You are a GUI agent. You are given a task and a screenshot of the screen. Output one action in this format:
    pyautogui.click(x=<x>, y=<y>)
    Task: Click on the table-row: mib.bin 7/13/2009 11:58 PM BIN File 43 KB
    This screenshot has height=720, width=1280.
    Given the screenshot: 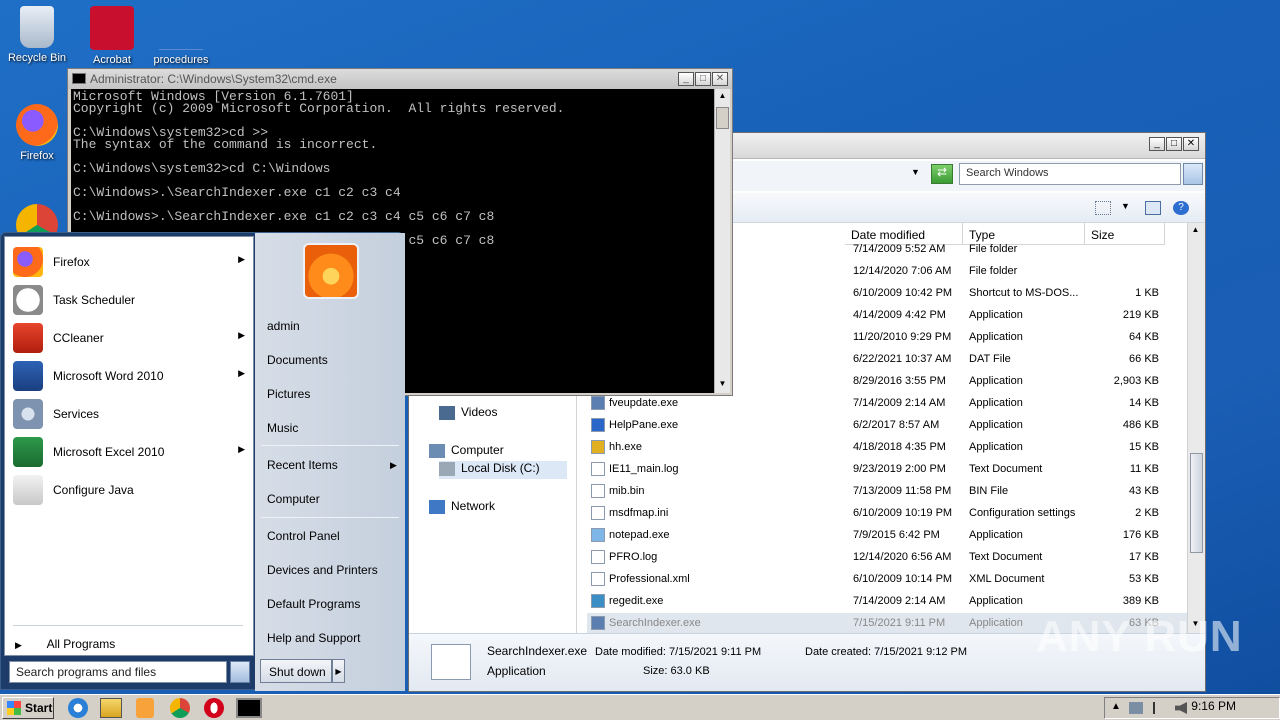 What is the action you would take?
    pyautogui.click(x=887, y=492)
    